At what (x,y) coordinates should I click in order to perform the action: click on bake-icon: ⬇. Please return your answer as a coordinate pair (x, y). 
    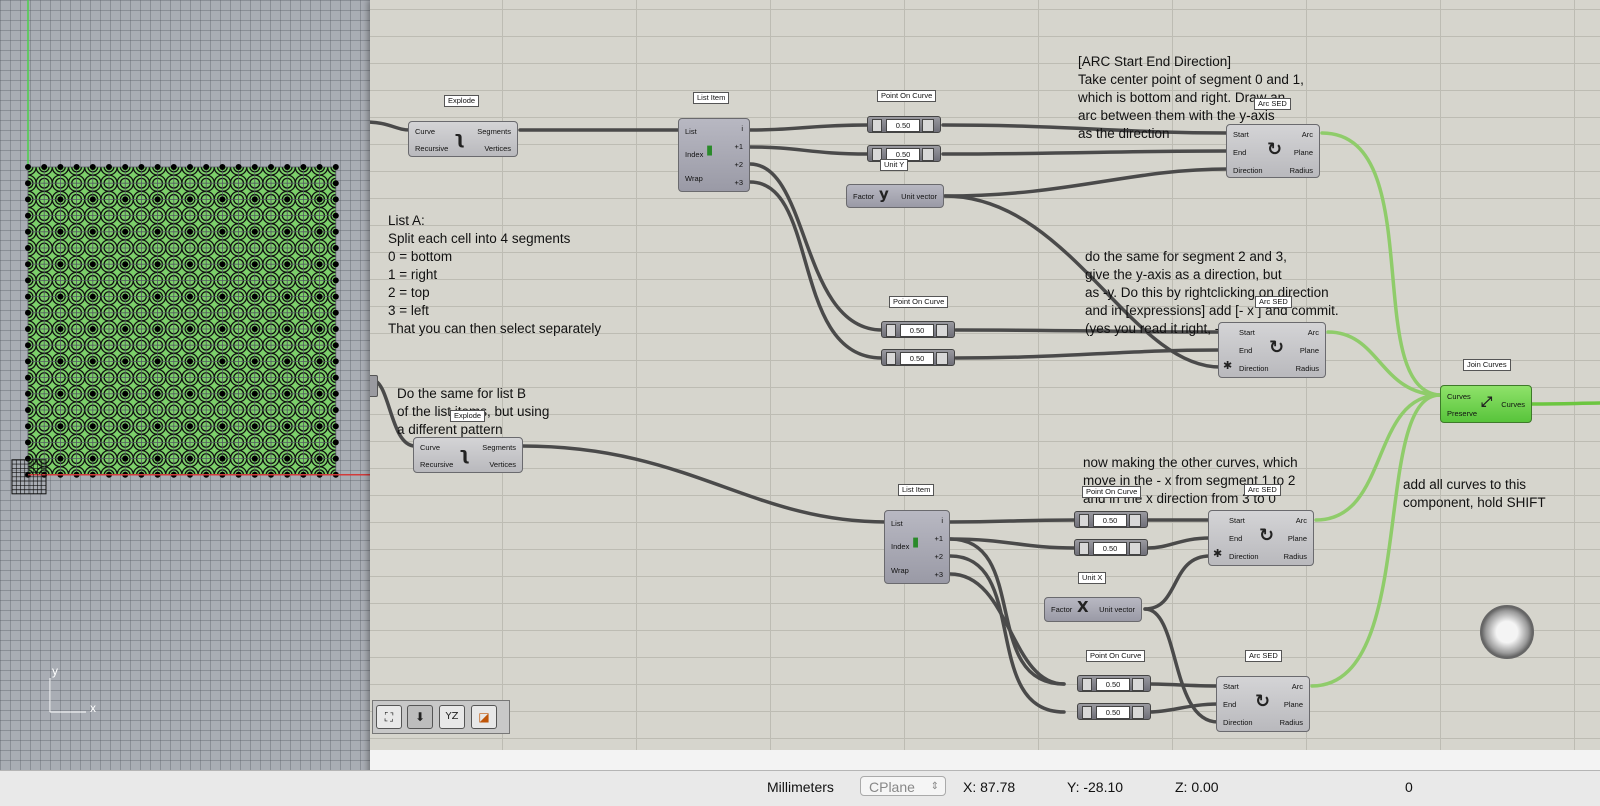
    Looking at the image, I should click on (420, 717).